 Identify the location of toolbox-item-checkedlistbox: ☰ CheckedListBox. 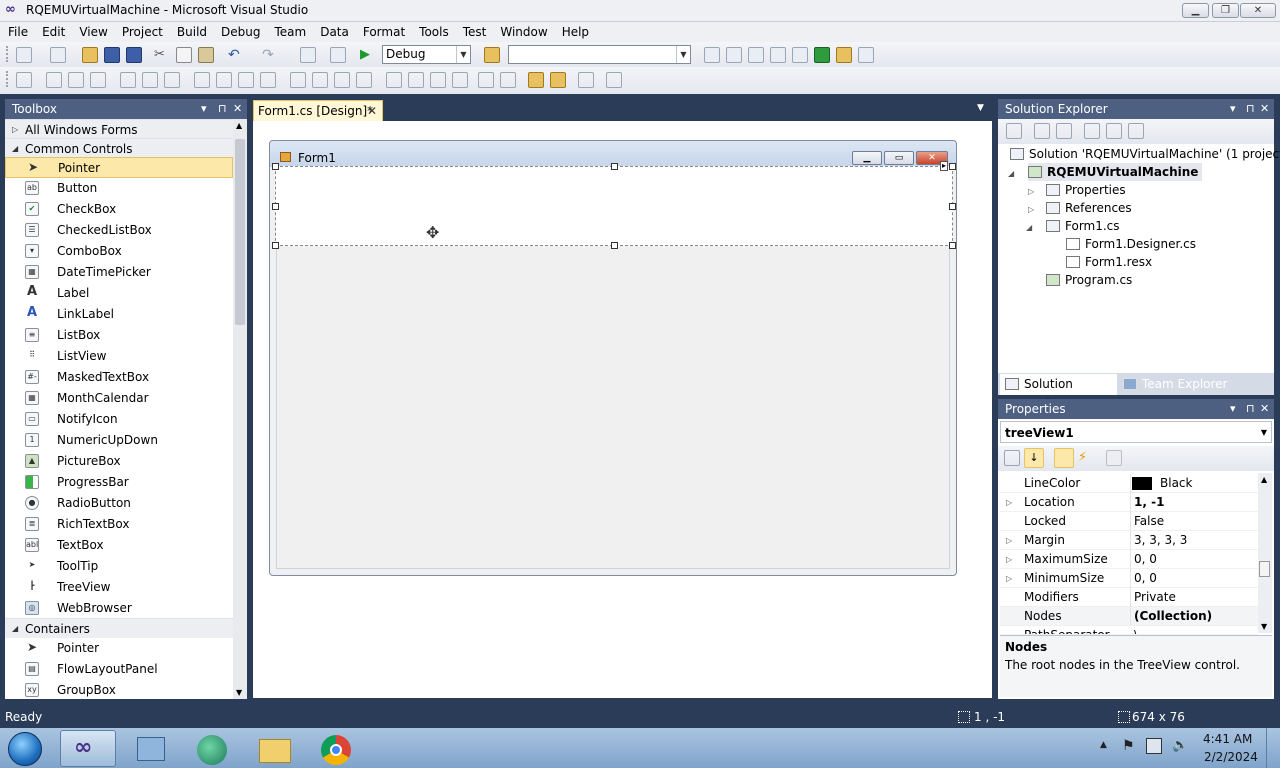
(119, 230).